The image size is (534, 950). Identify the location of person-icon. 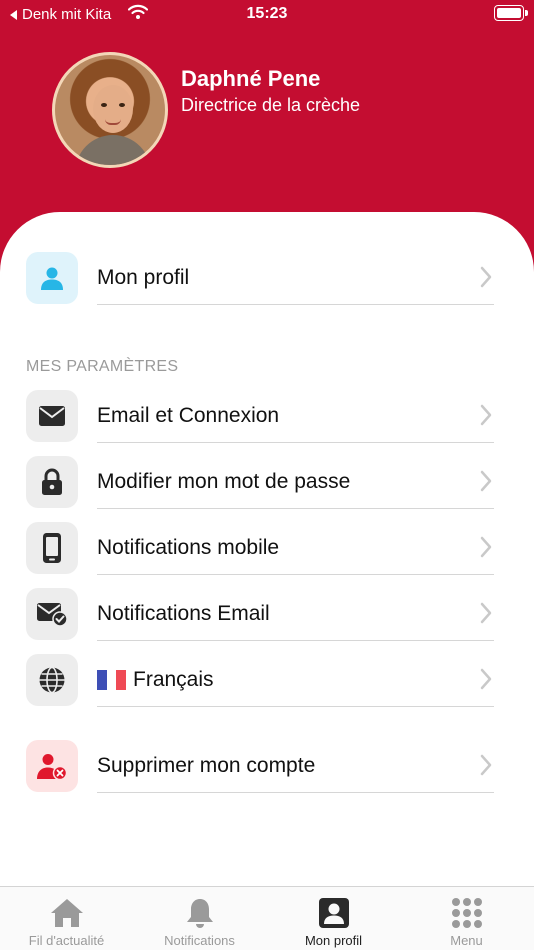
(52, 278).